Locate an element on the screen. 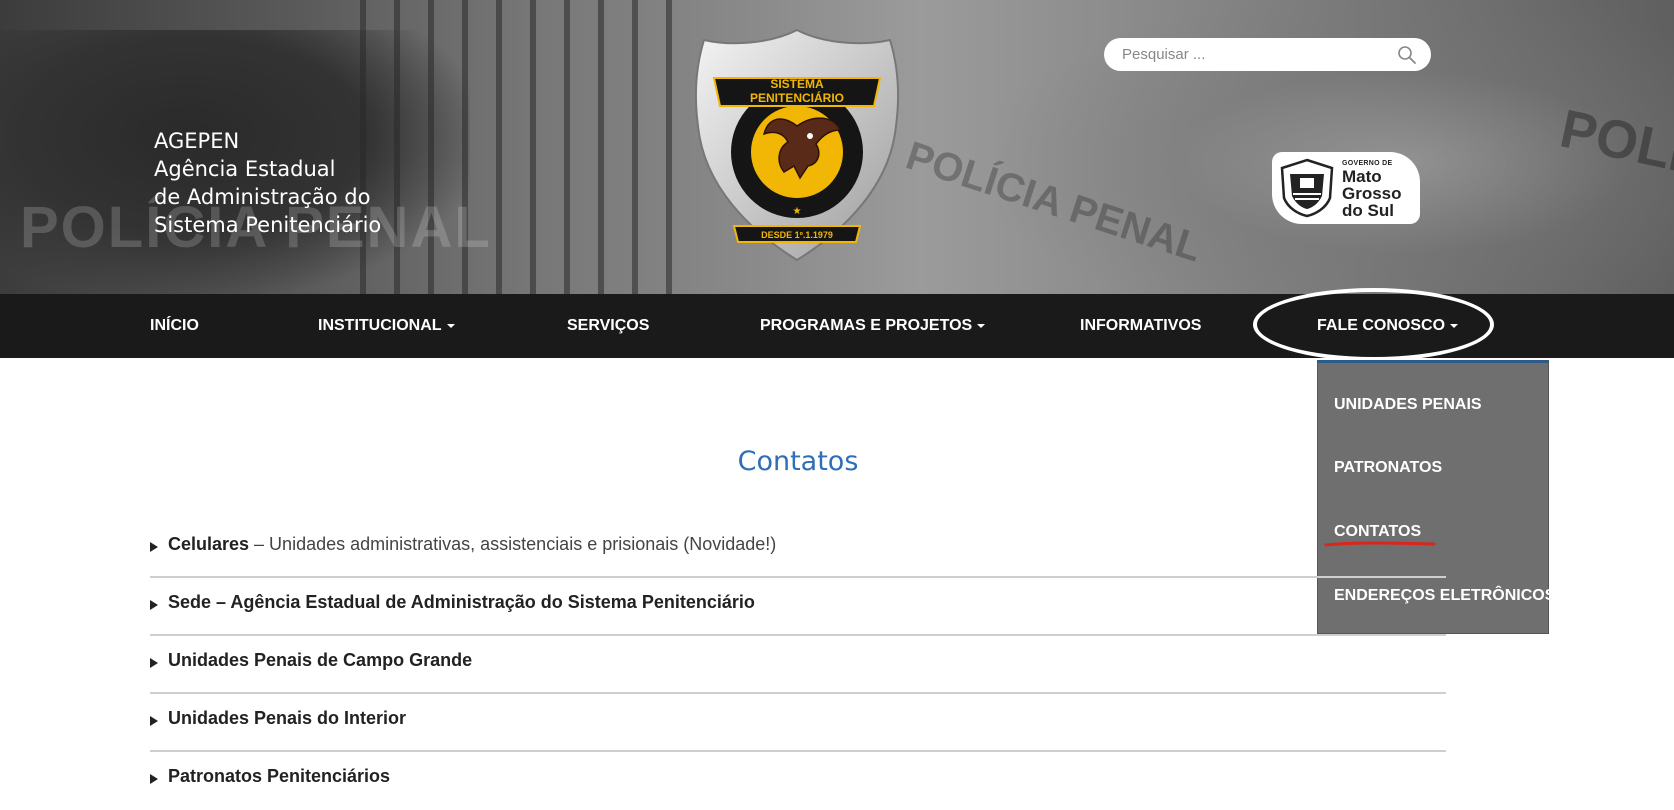  accordion-item-unidades-campo-grande: Unidades Penais de Campo Grande is located at coordinates (798, 665).